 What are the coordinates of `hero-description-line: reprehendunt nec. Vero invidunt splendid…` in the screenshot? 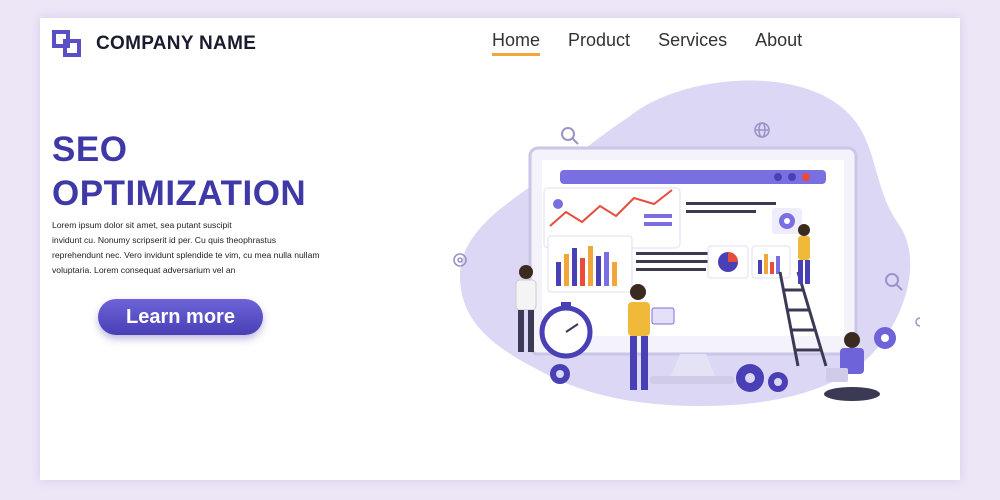 It's located at (186, 255).